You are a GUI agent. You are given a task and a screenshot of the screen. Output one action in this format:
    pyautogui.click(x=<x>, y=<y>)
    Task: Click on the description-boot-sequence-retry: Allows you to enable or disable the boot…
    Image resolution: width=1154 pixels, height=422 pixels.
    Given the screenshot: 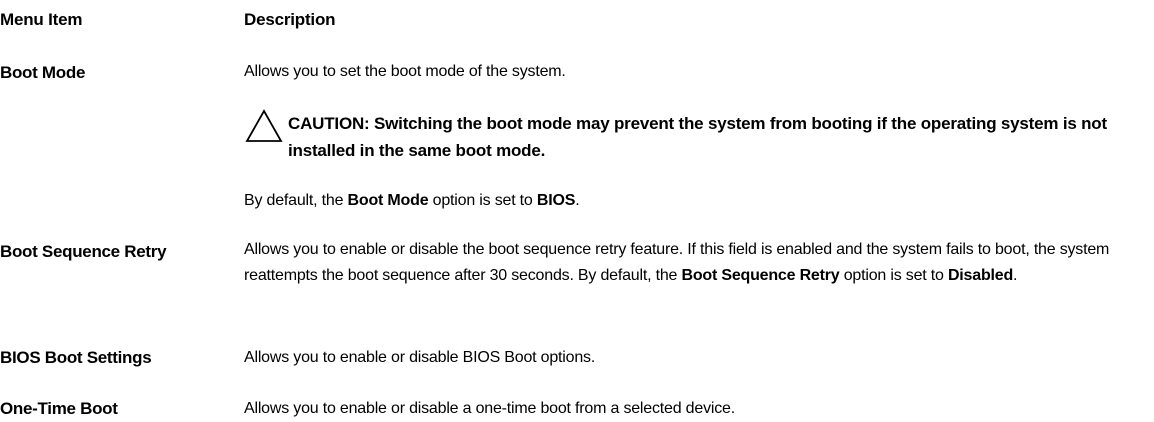 What is the action you would take?
    pyautogui.click(x=677, y=262)
    